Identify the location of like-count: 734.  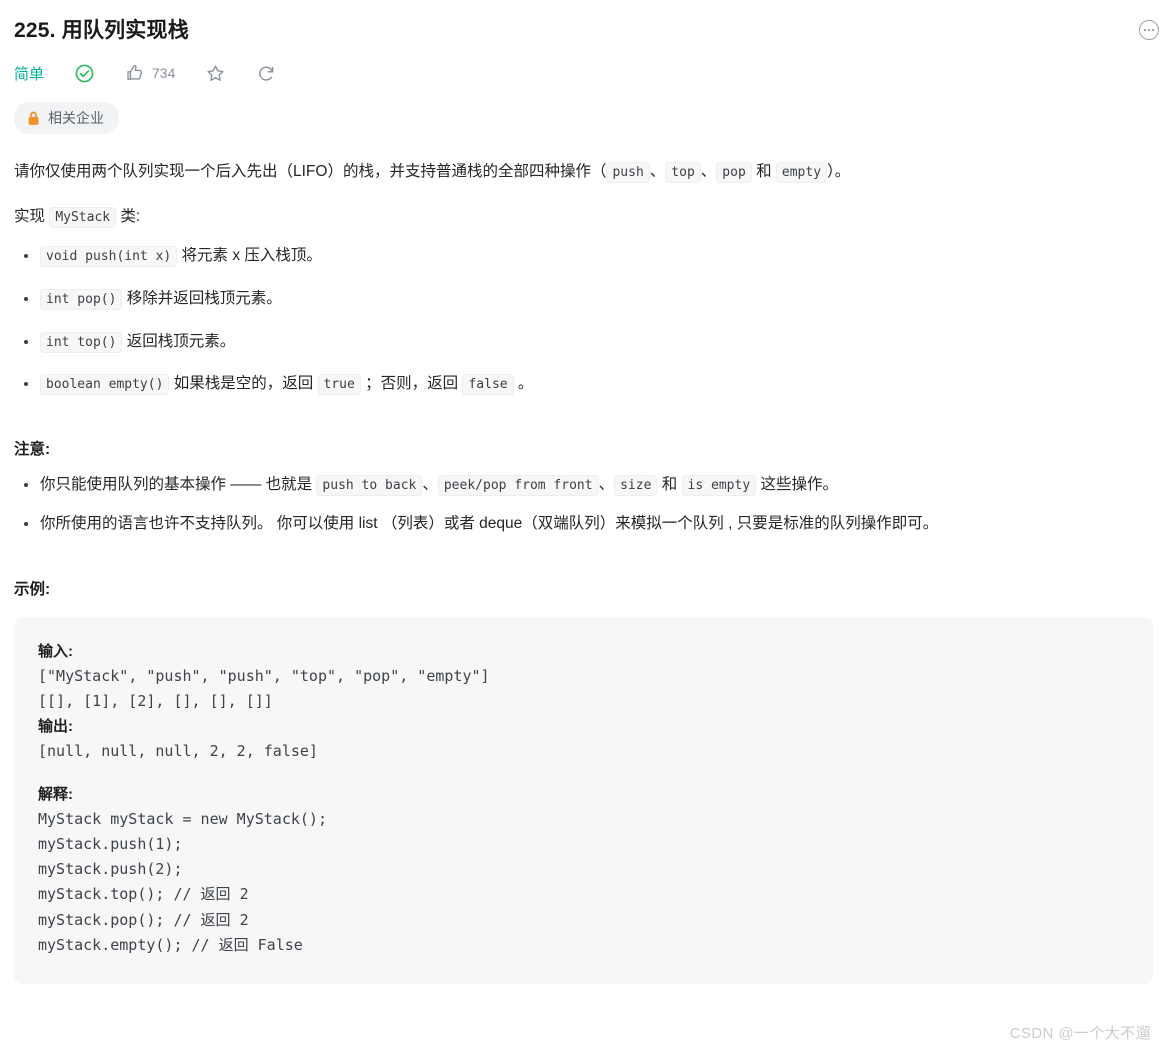
(164, 73).